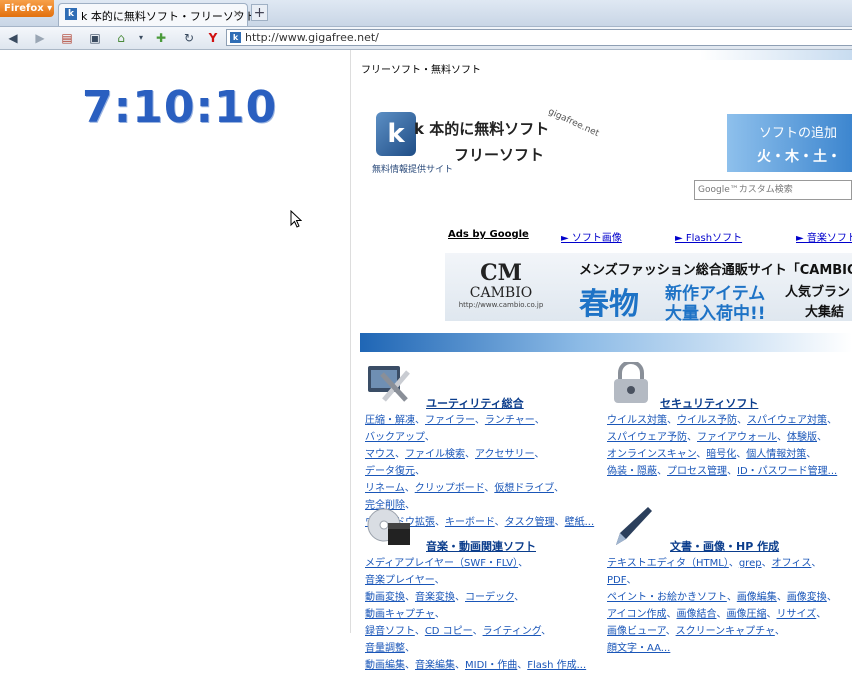 This screenshot has height=674, width=852. What do you see at coordinates (637, 420) in the screenshot?
I see `category-link: ウイルス対策` at bounding box center [637, 420].